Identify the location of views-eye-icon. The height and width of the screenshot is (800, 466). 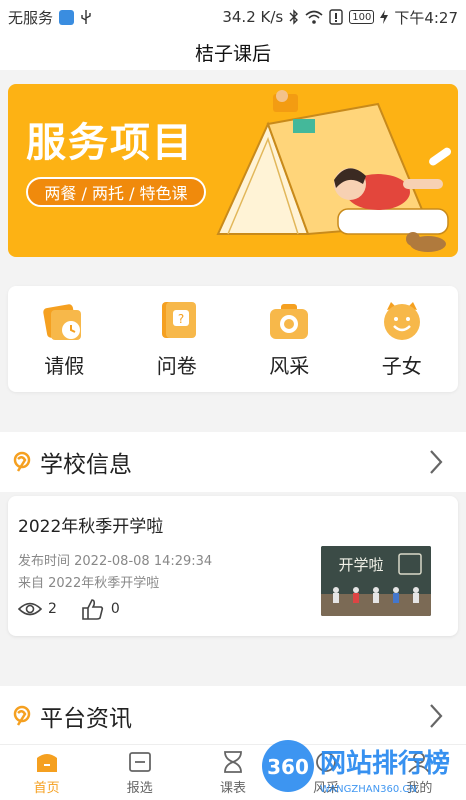
(30, 609).